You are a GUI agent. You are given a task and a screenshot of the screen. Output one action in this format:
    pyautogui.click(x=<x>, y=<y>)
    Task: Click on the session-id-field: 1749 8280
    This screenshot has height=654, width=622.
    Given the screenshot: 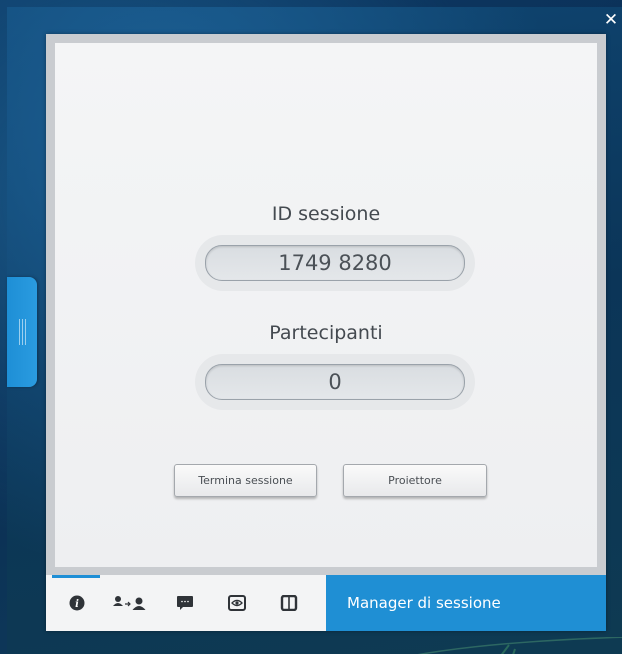 What is the action you would take?
    pyautogui.click(x=335, y=263)
    